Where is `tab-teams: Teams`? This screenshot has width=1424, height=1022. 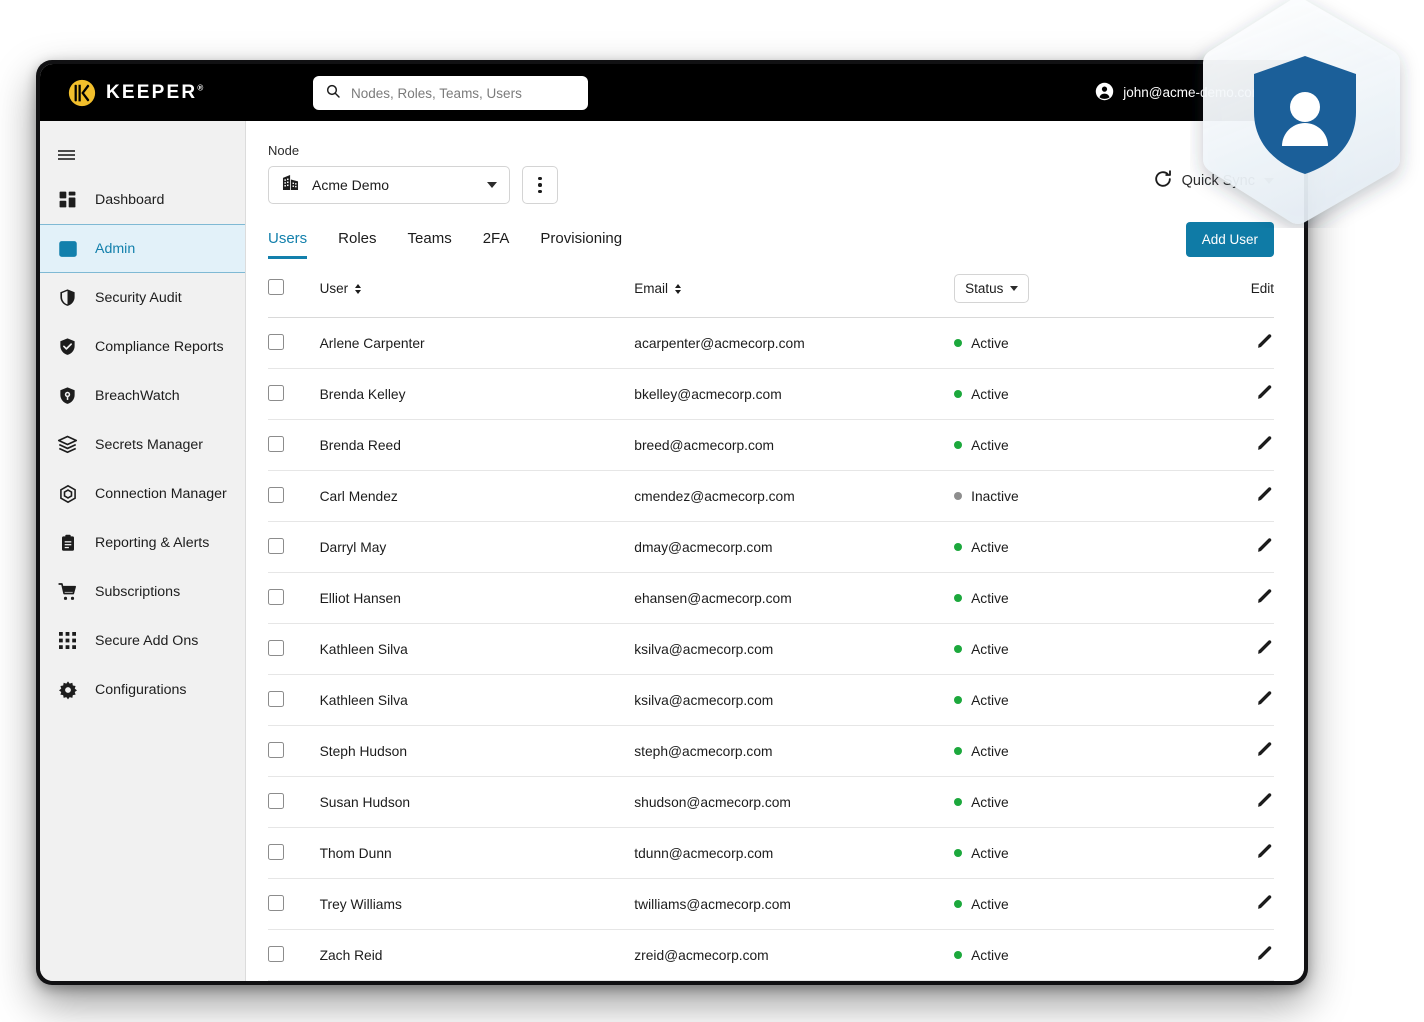
tab-teams: Teams is located at coordinates (430, 244).